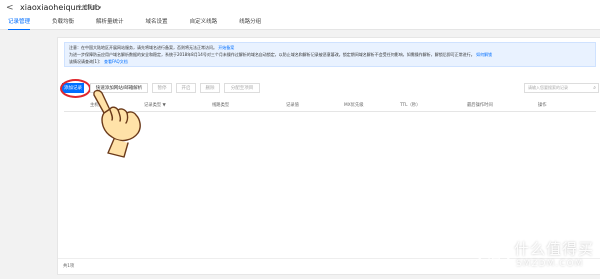 The image size is (600, 279). Describe the element at coordinates (116, 61) in the screenshot. I see `faq-link: 查看FAQ文档` at that location.